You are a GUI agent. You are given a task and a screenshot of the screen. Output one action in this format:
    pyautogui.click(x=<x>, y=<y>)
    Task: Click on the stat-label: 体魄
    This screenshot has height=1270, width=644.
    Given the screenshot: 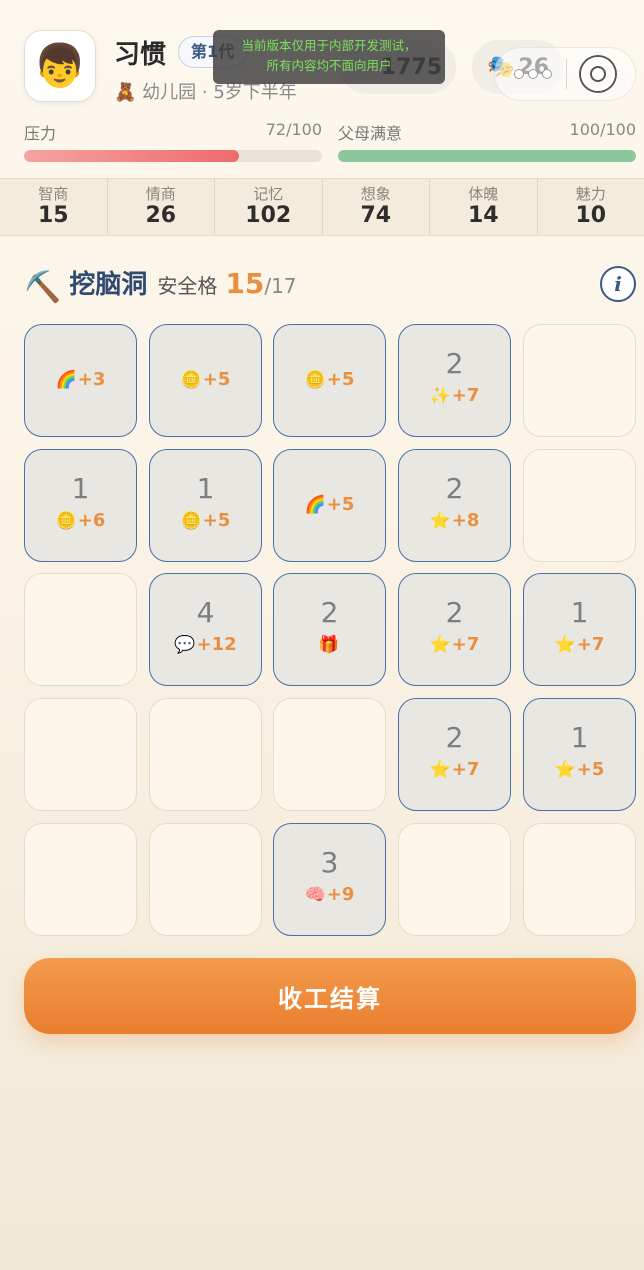 What is the action you would take?
    pyautogui.click(x=483, y=194)
    